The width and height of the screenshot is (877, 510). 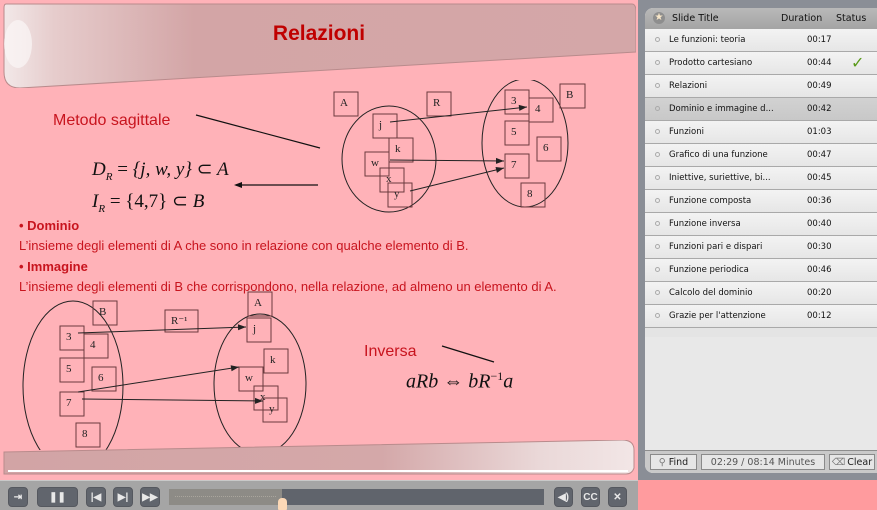 I want to click on inv-set-b-element-4-box, so click(x=96, y=346).